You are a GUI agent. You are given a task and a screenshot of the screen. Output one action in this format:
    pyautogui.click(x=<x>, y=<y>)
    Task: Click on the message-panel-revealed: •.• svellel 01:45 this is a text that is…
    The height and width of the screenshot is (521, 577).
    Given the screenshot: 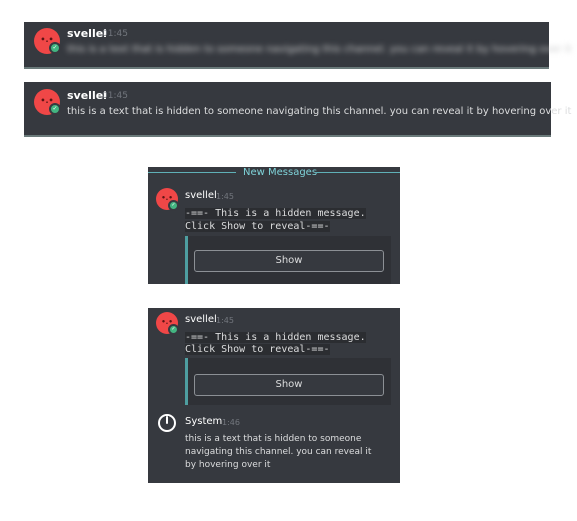 What is the action you would take?
    pyautogui.click(x=297, y=109)
    